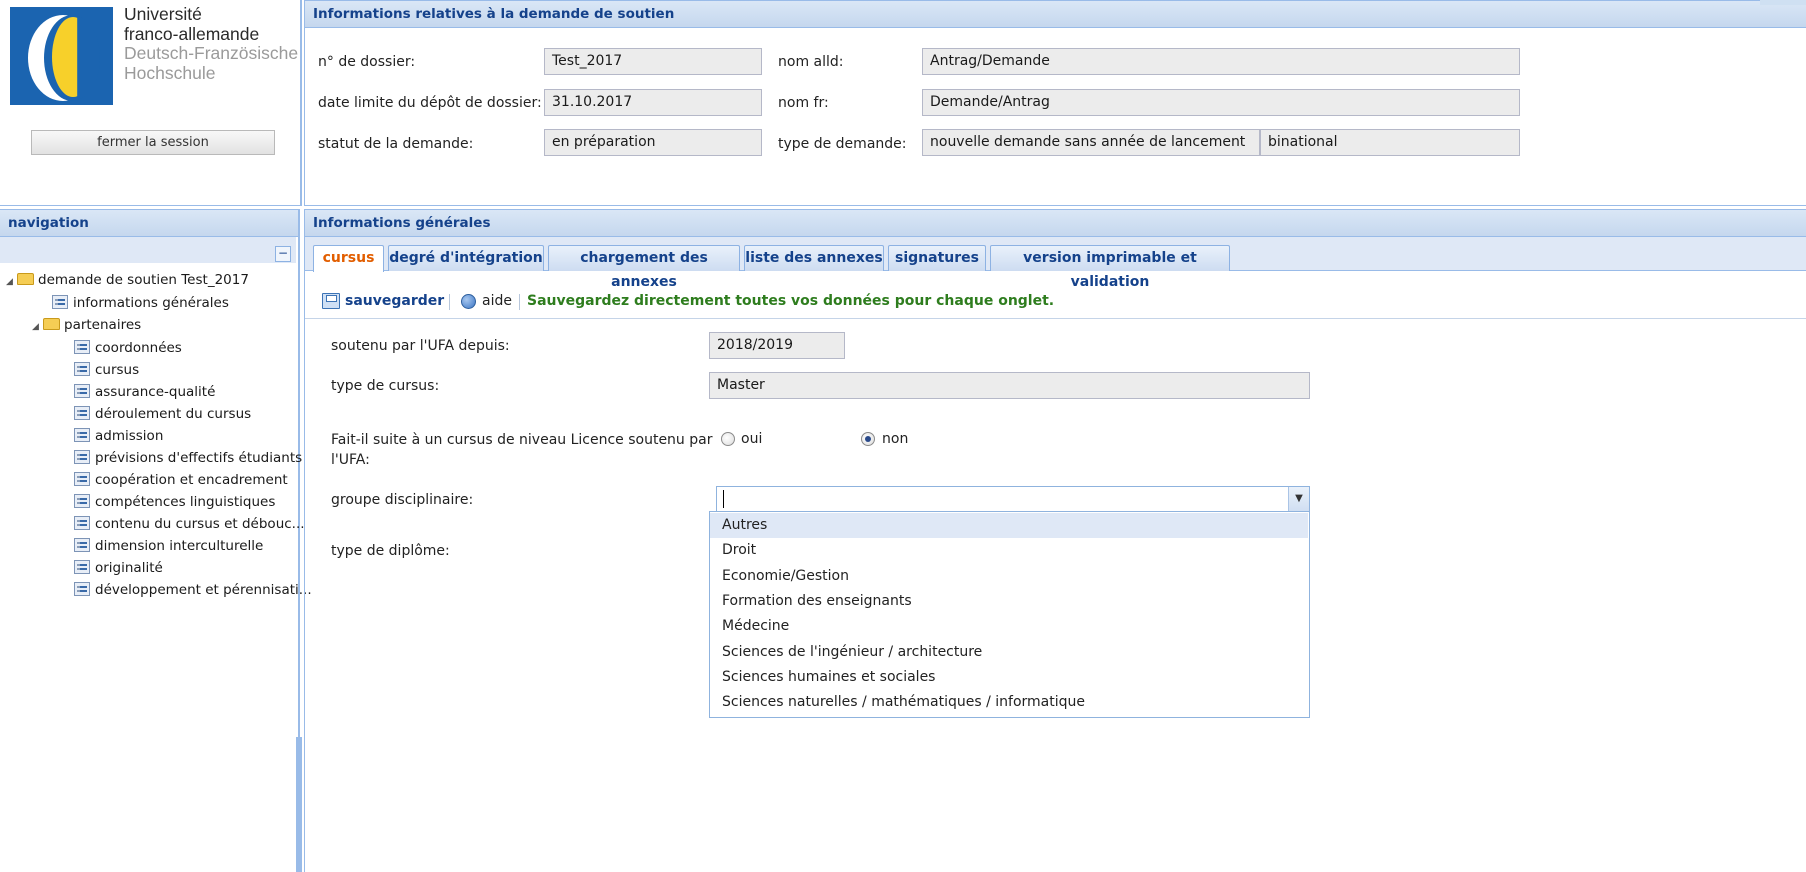 The width and height of the screenshot is (1806, 872). Describe the element at coordinates (350, 460) in the screenshot. I see `licence-question-line-2: l'UFA:` at that location.